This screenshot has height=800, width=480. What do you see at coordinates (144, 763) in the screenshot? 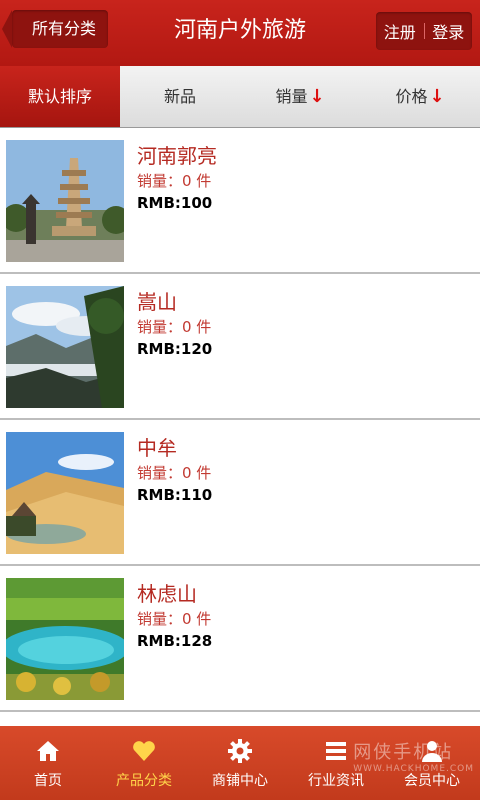
I see `nav-product-categories: 产品分类` at bounding box center [144, 763].